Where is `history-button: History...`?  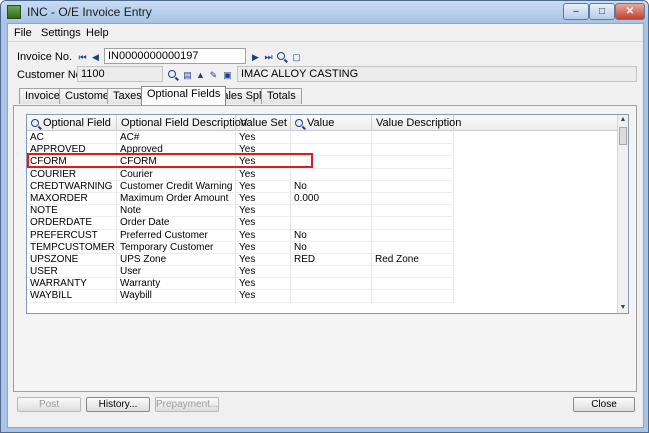 history-button: History... is located at coordinates (118, 404).